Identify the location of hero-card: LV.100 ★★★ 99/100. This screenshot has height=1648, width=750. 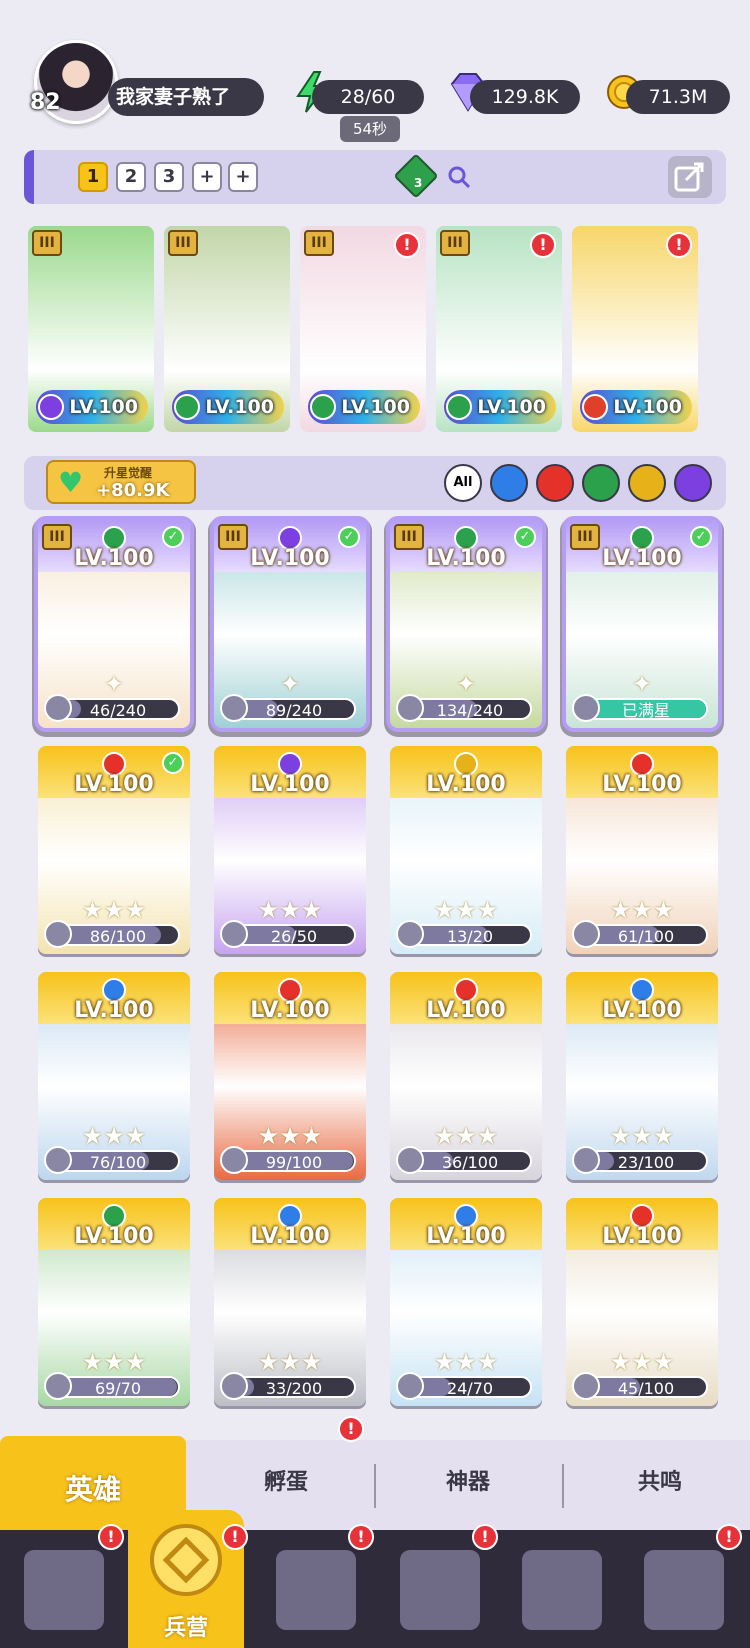
(290, 1076).